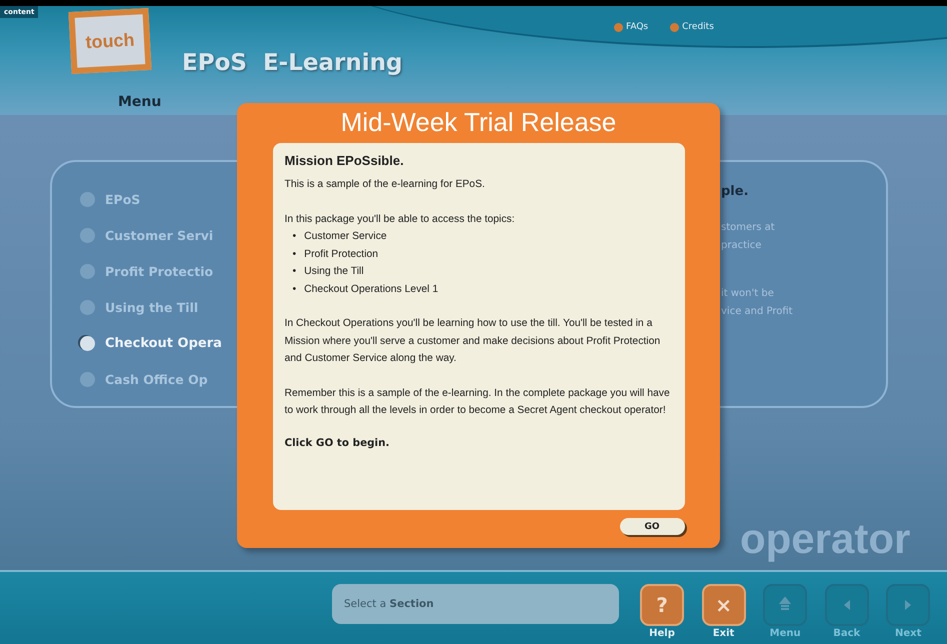  What do you see at coordinates (341, 254) in the screenshot?
I see `topic-item: Profit Protection` at bounding box center [341, 254].